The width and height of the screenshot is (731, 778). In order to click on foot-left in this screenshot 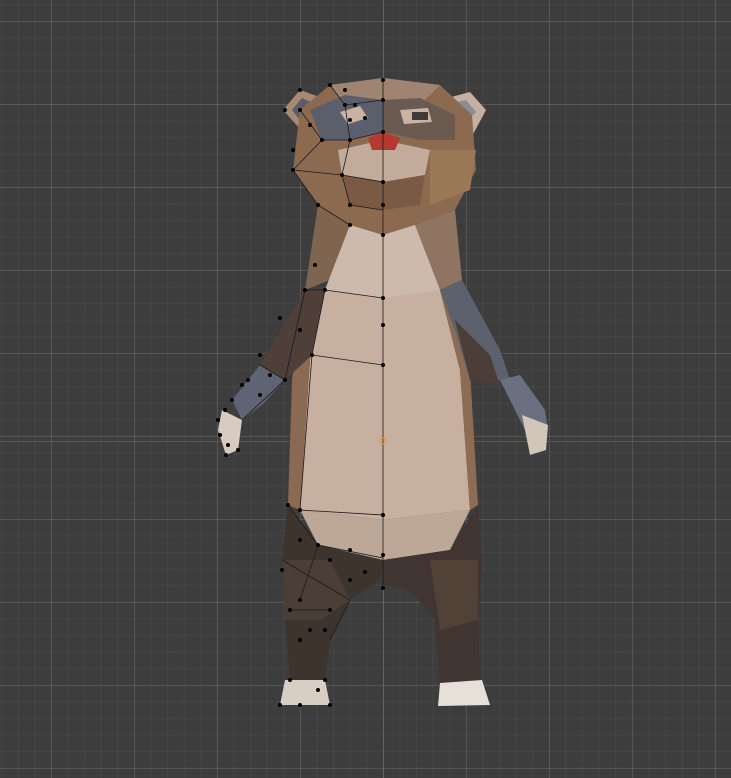, I will do `click(305, 692)`.